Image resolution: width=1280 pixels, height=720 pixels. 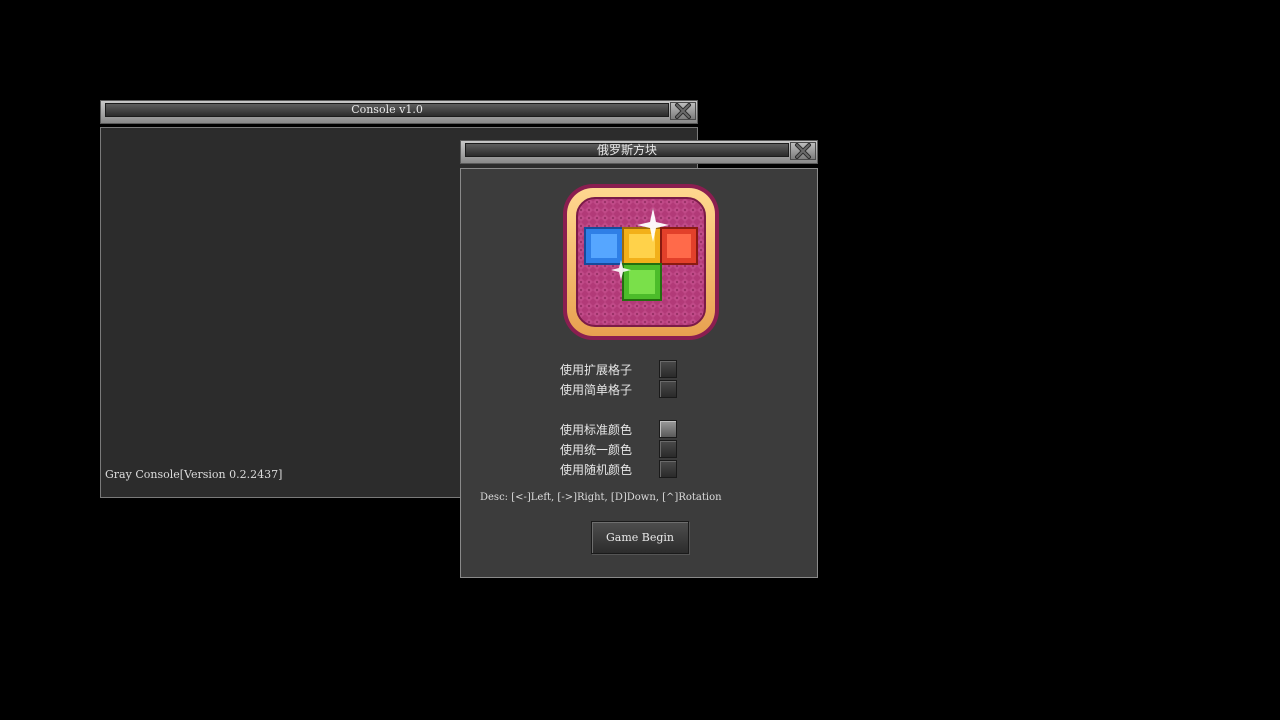 I want to click on tetris-title: 俄罗斯方块, so click(x=627, y=150).